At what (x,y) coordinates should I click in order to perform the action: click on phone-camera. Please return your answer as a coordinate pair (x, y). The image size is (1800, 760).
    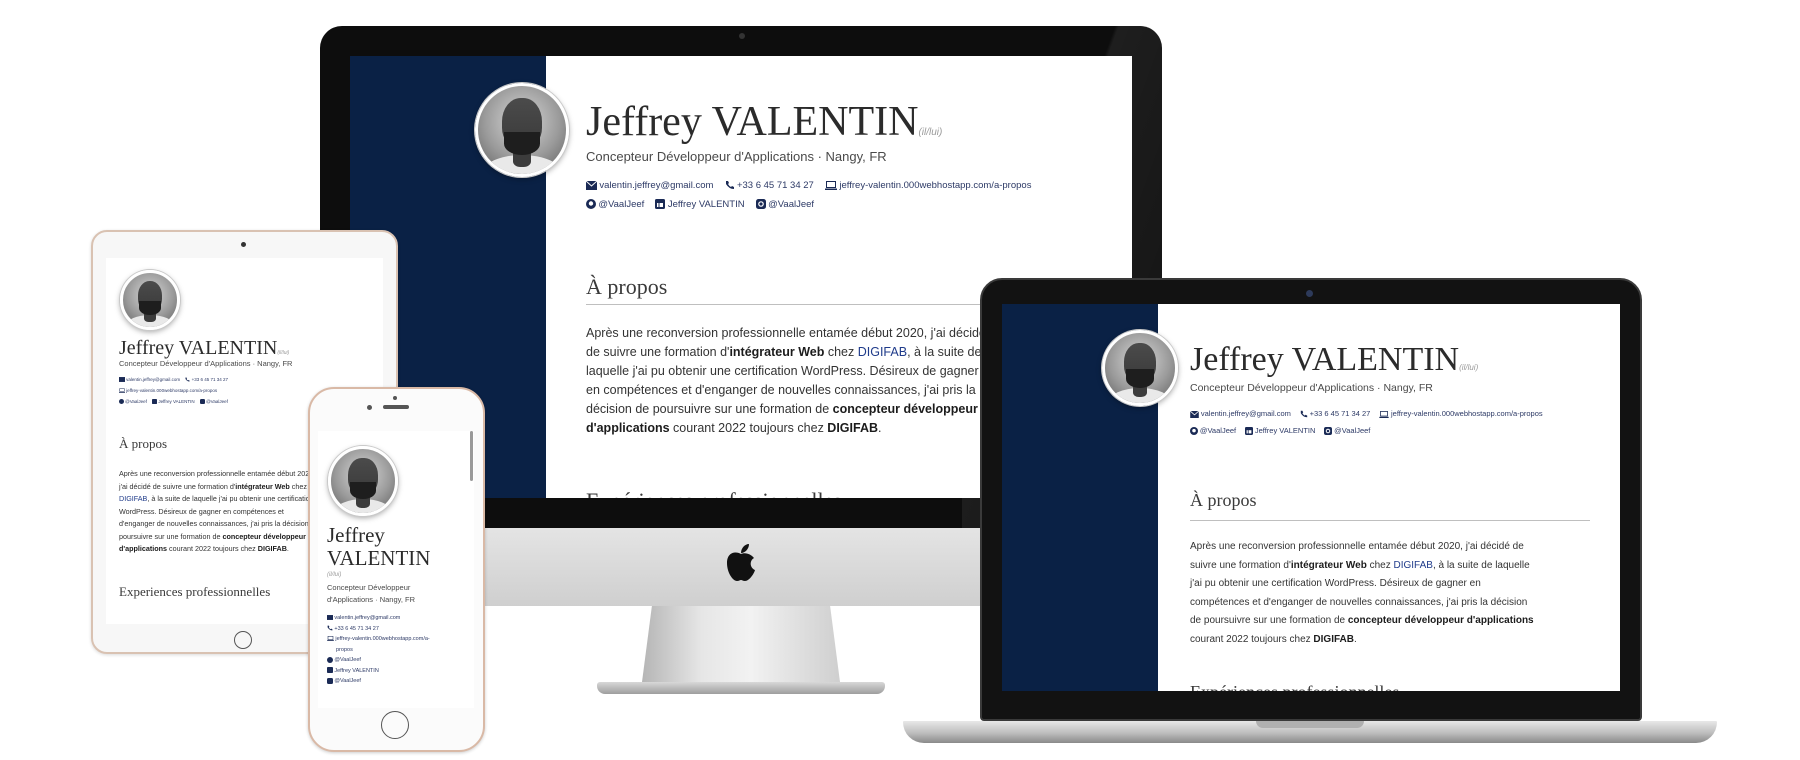
    Looking at the image, I should click on (369, 407).